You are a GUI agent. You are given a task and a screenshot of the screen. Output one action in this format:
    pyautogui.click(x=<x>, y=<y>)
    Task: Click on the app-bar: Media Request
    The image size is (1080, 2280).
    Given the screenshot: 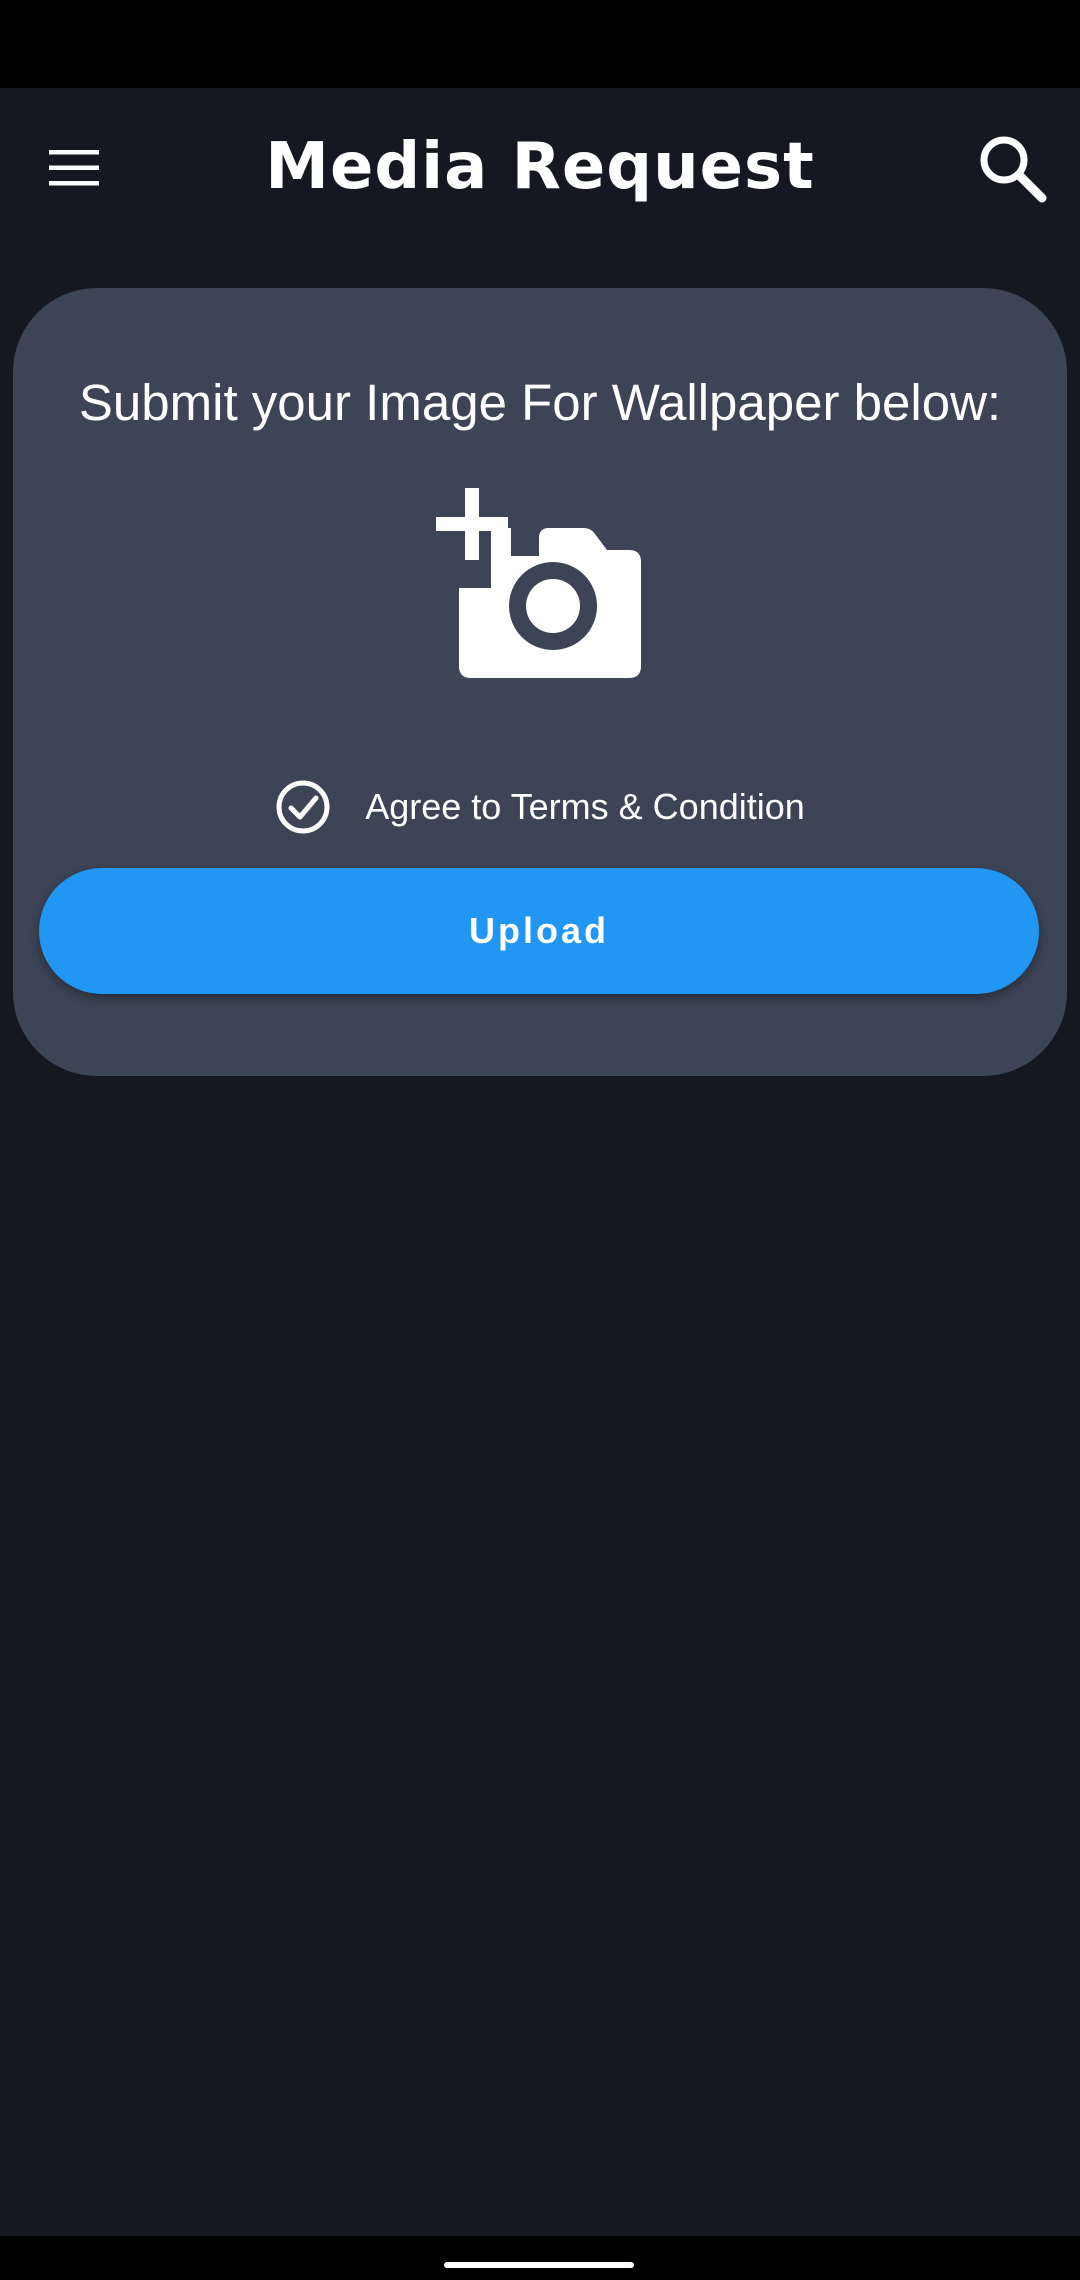 What is the action you would take?
    pyautogui.click(x=540, y=163)
    